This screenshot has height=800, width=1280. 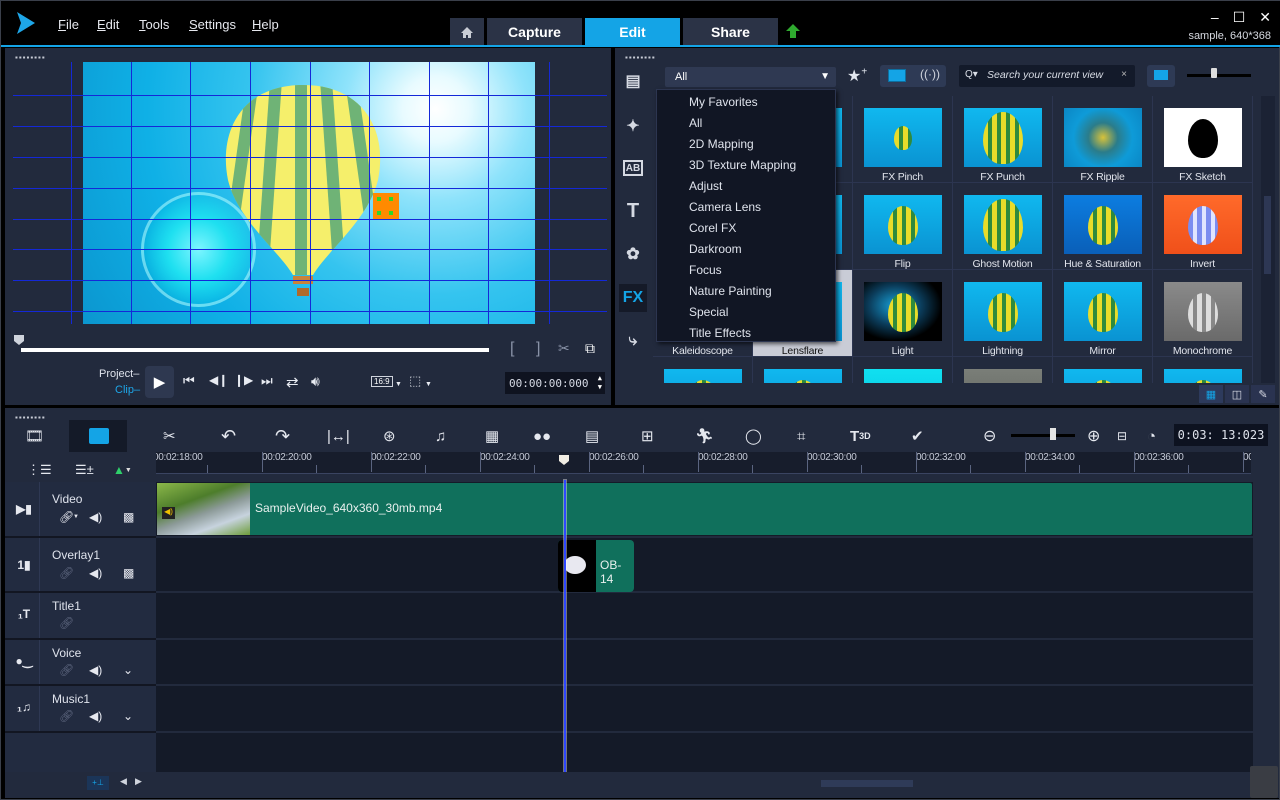 What do you see at coordinates (555, 383) in the screenshot?
I see `player-timecode: 00:00:00:000 ▲ ▼` at bounding box center [555, 383].